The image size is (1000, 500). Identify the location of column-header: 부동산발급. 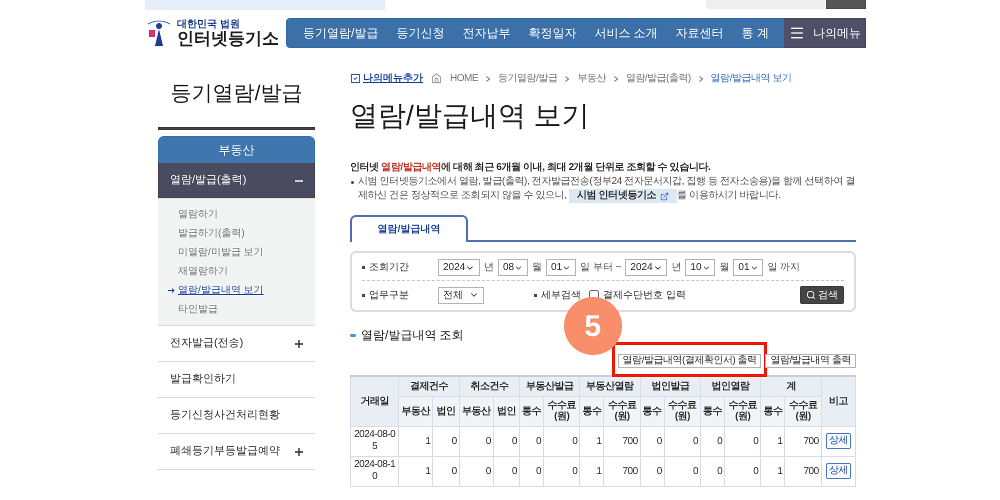
(549, 386).